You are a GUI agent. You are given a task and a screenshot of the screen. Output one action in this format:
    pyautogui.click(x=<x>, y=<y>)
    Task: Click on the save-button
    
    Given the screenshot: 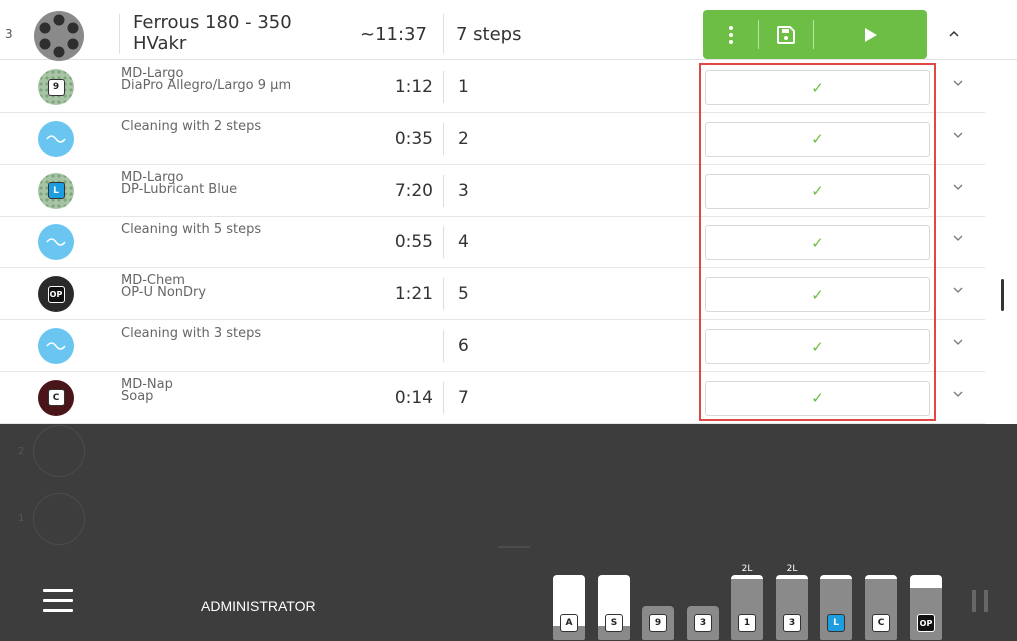 What is the action you would take?
    pyautogui.click(x=786, y=34)
    